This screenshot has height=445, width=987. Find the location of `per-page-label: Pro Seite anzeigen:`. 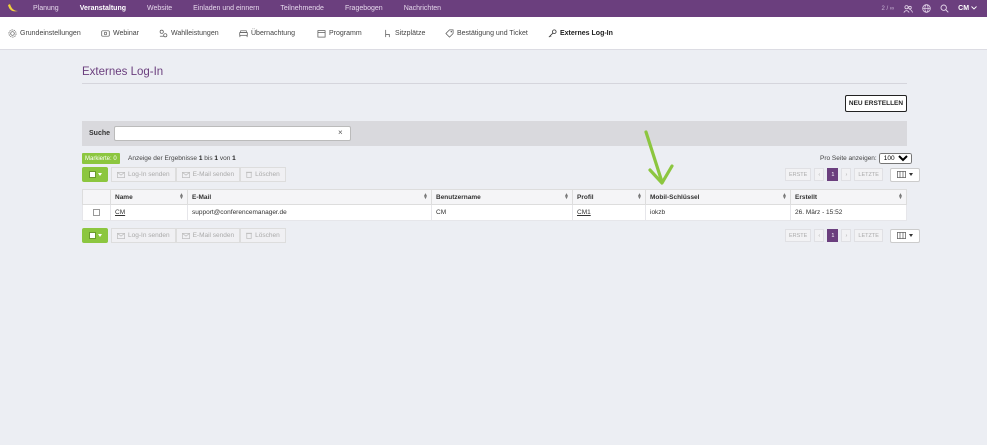

per-page-label: Pro Seite anzeigen: is located at coordinates (848, 158).